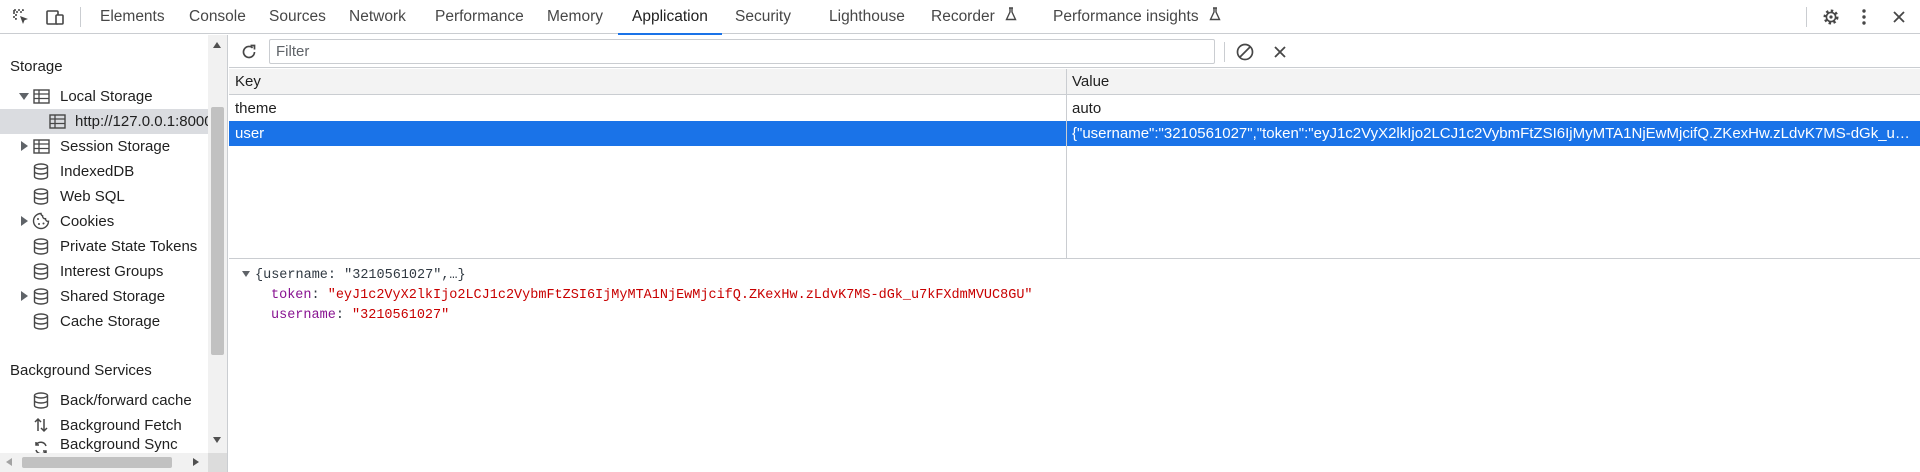 This screenshot has height=472, width=1920. I want to click on tab-sources: Sources, so click(297, 17).